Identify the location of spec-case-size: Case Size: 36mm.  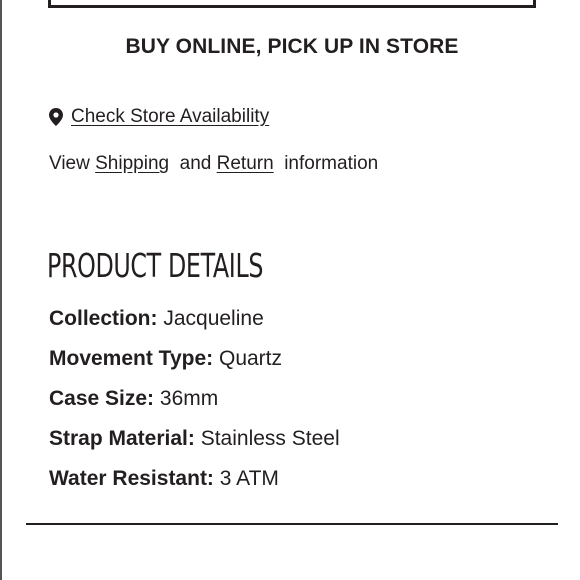
(194, 405).